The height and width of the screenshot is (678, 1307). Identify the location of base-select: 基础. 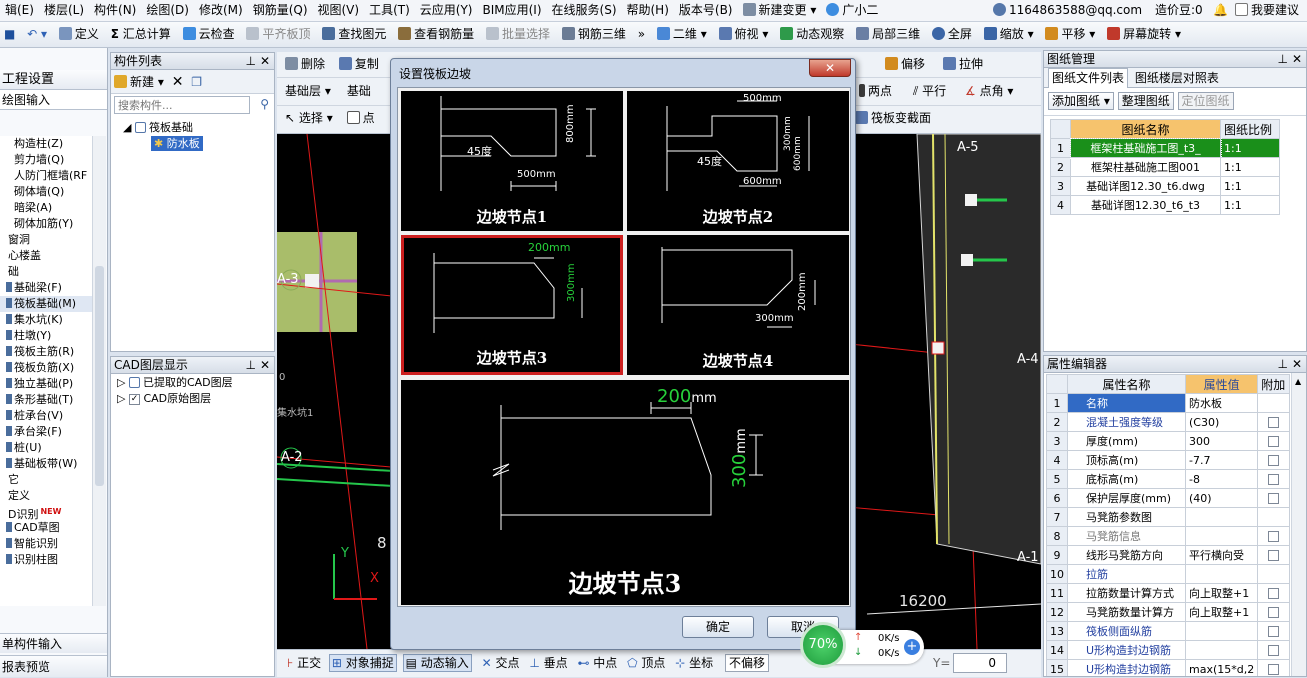
(359, 91).